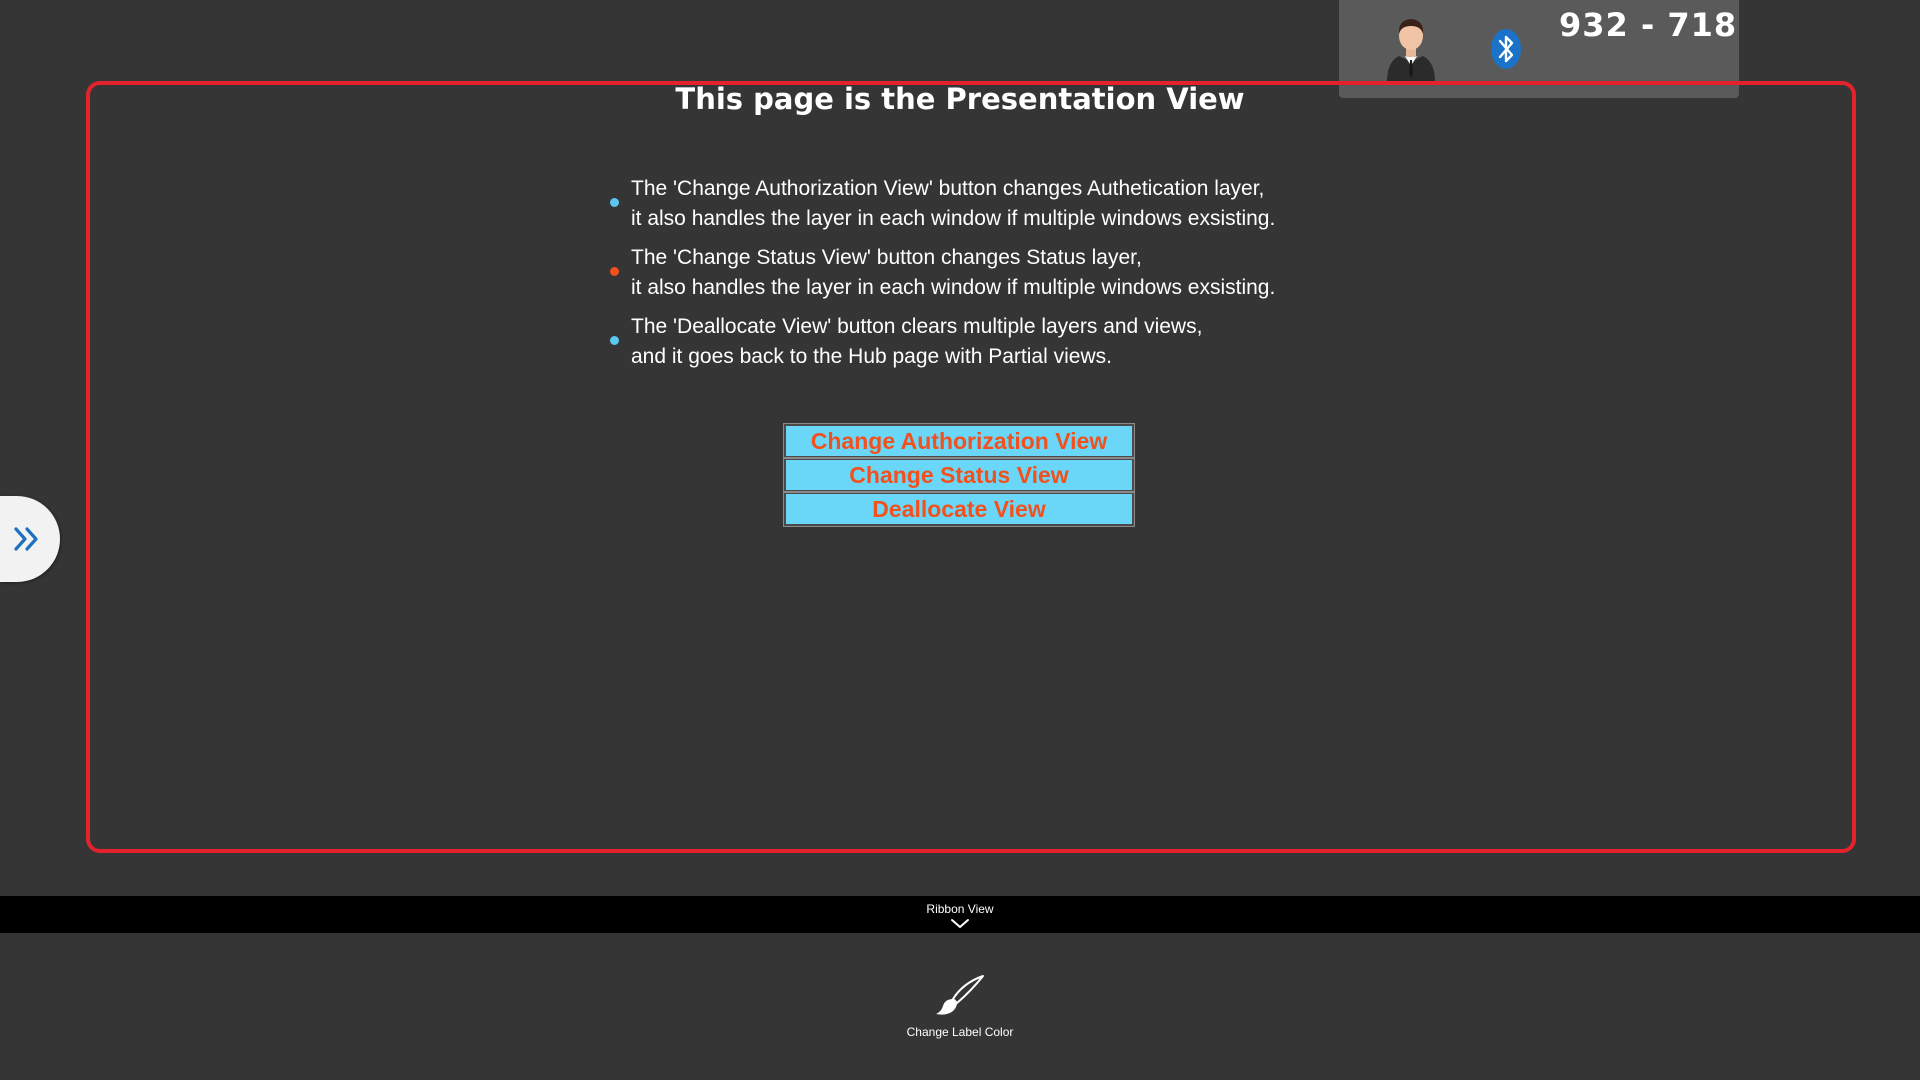 This screenshot has height=1080, width=1920. I want to click on user-avatar-icon, so click(1411, 47).